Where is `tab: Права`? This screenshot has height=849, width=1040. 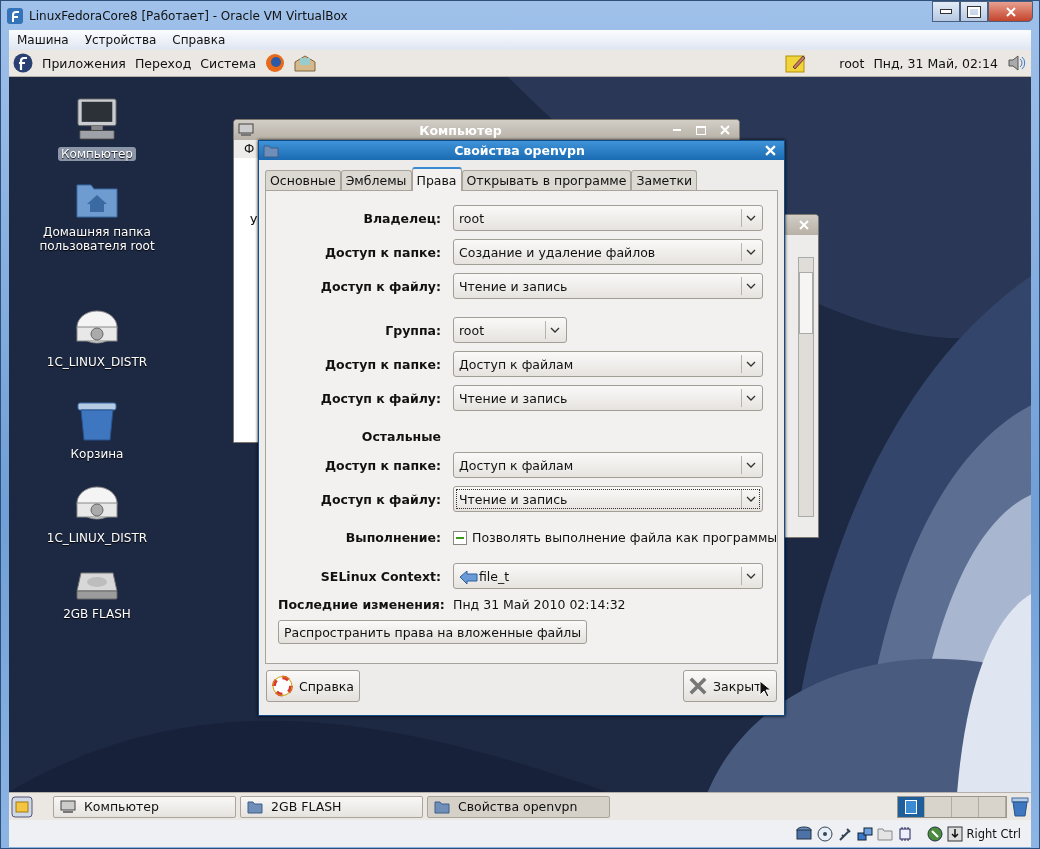
tab: Права is located at coordinates (436, 179).